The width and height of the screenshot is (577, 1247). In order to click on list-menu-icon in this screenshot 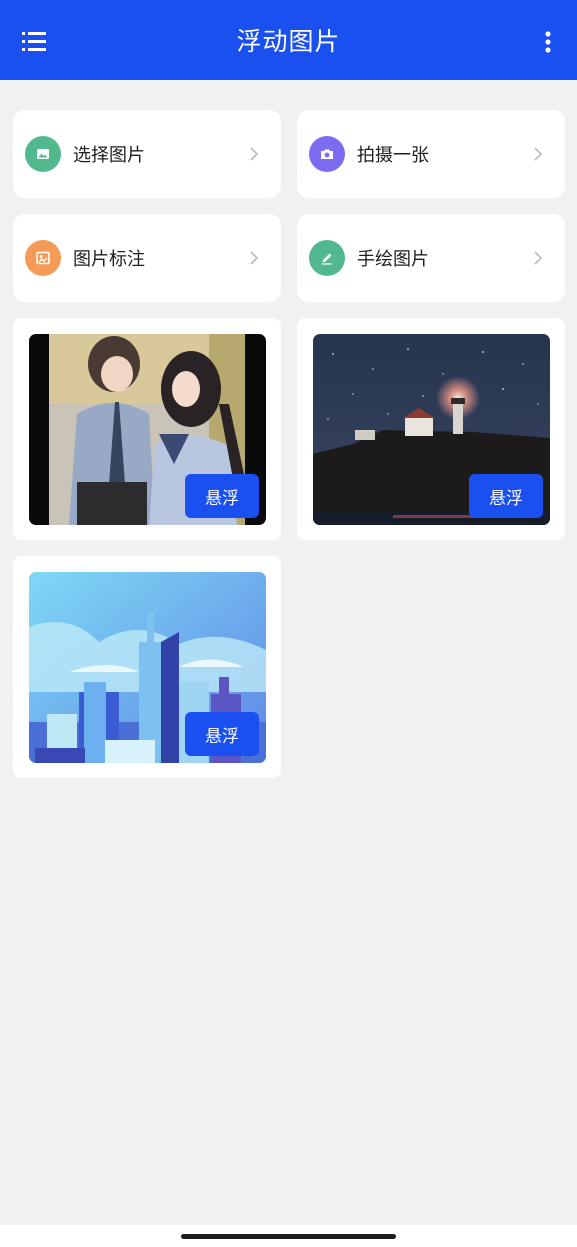, I will do `click(35, 42)`.